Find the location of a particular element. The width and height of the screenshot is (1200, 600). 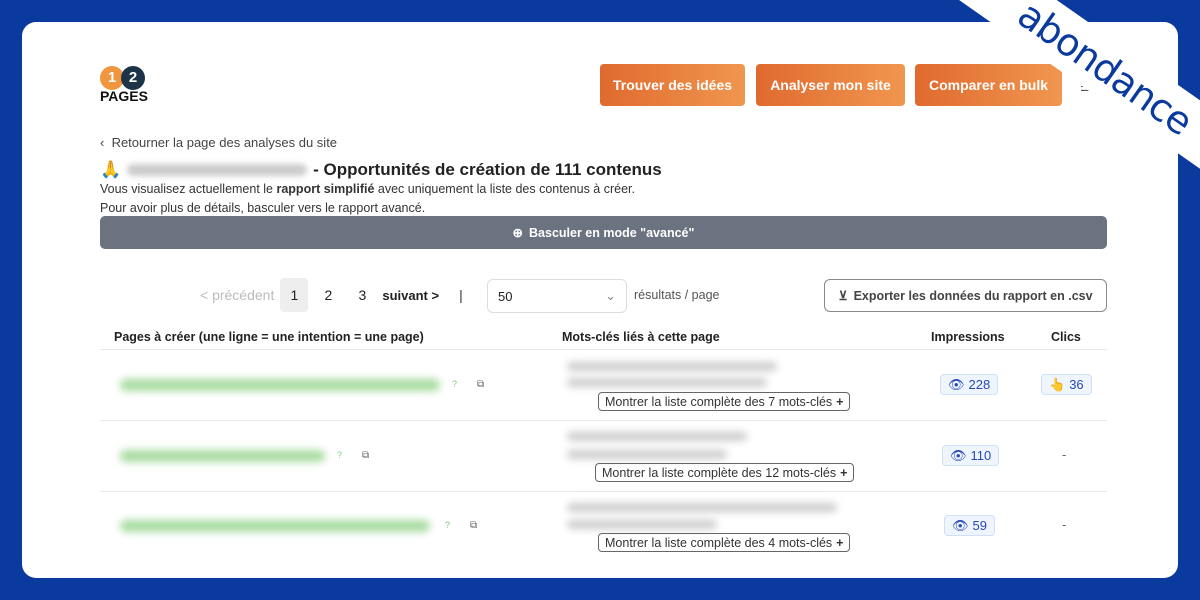

per-page-value: 50 is located at coordinates (505, 296).